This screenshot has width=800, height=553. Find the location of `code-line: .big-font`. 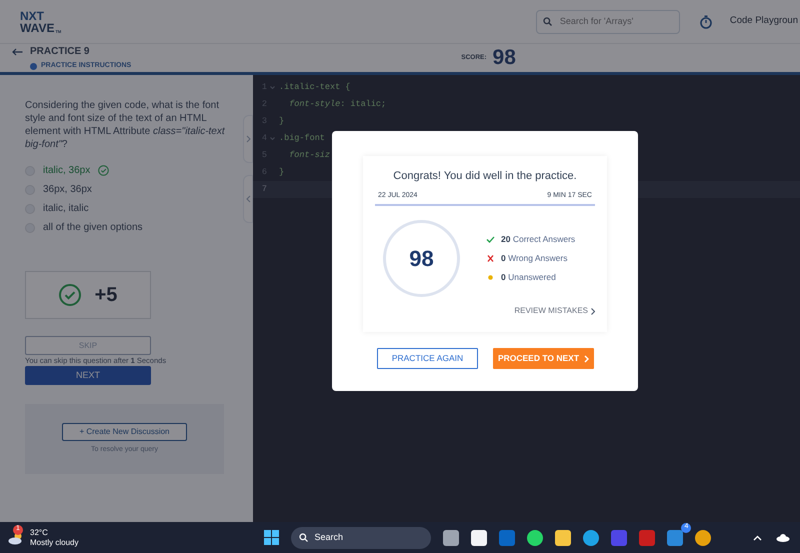

code-line: .big-font is located at coordinates (301, 138).